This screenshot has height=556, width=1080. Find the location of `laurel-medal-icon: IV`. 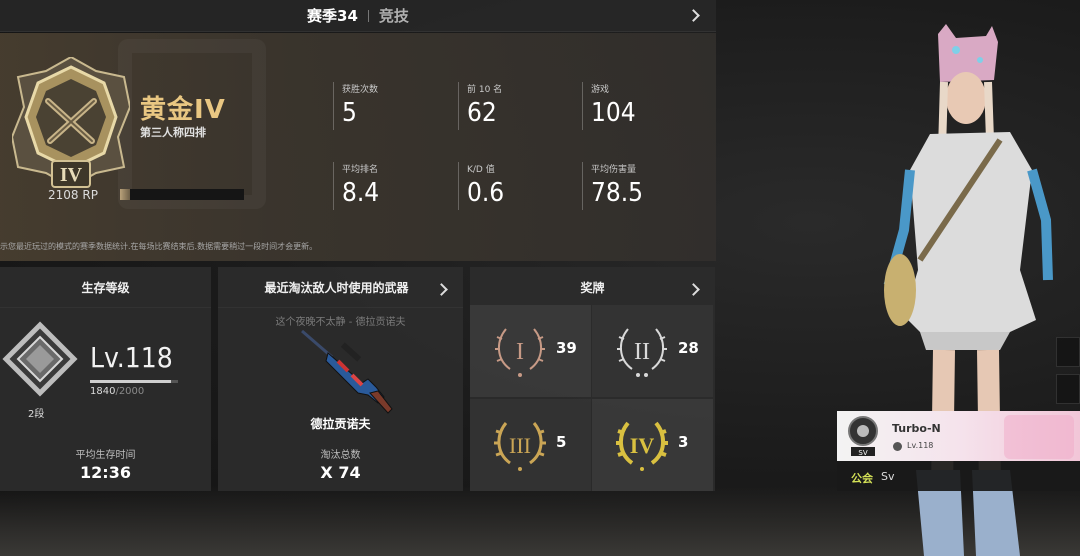

laurel-medal-icon: IV is located at coordinates (642, 446).